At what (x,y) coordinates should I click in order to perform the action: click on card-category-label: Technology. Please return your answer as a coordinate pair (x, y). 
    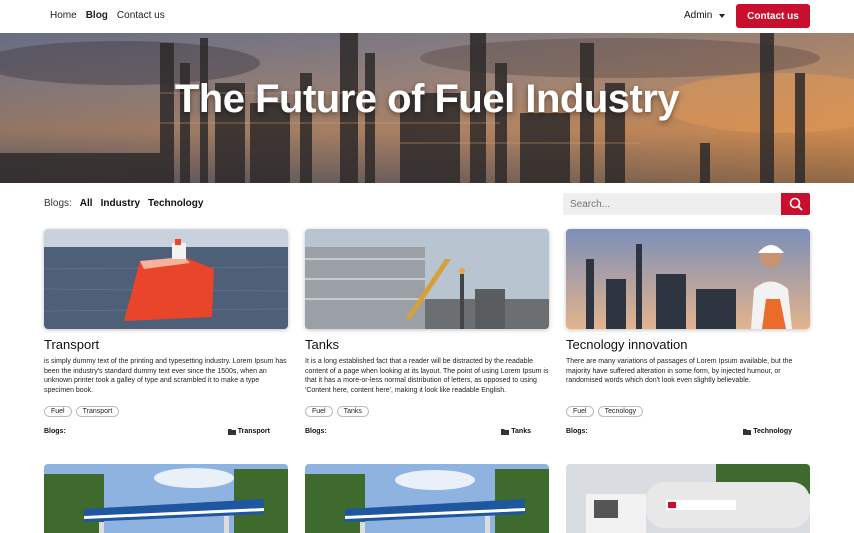
    Looking at the image, I should click on (772, 431).